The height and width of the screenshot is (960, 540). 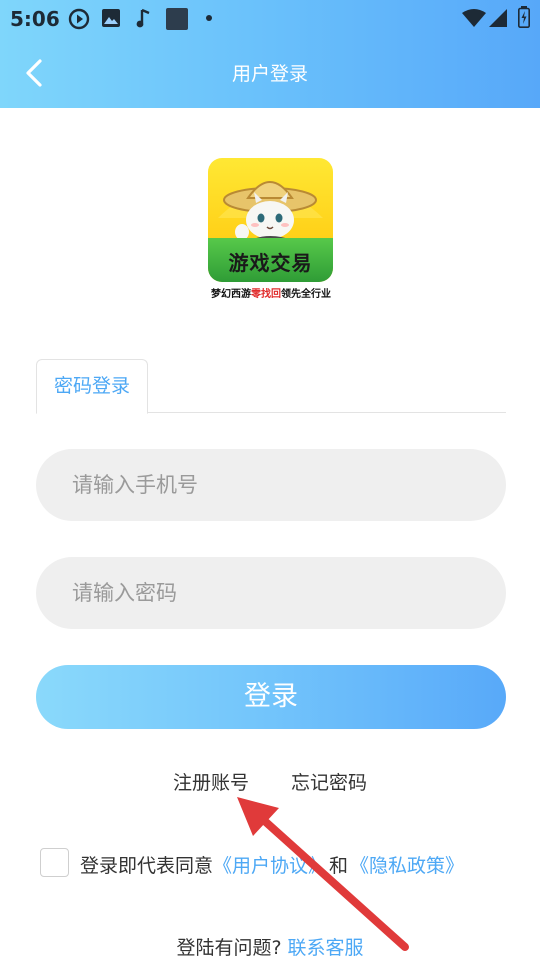 I want to click on page-title: 用户登录, so click(x=269, y=74).